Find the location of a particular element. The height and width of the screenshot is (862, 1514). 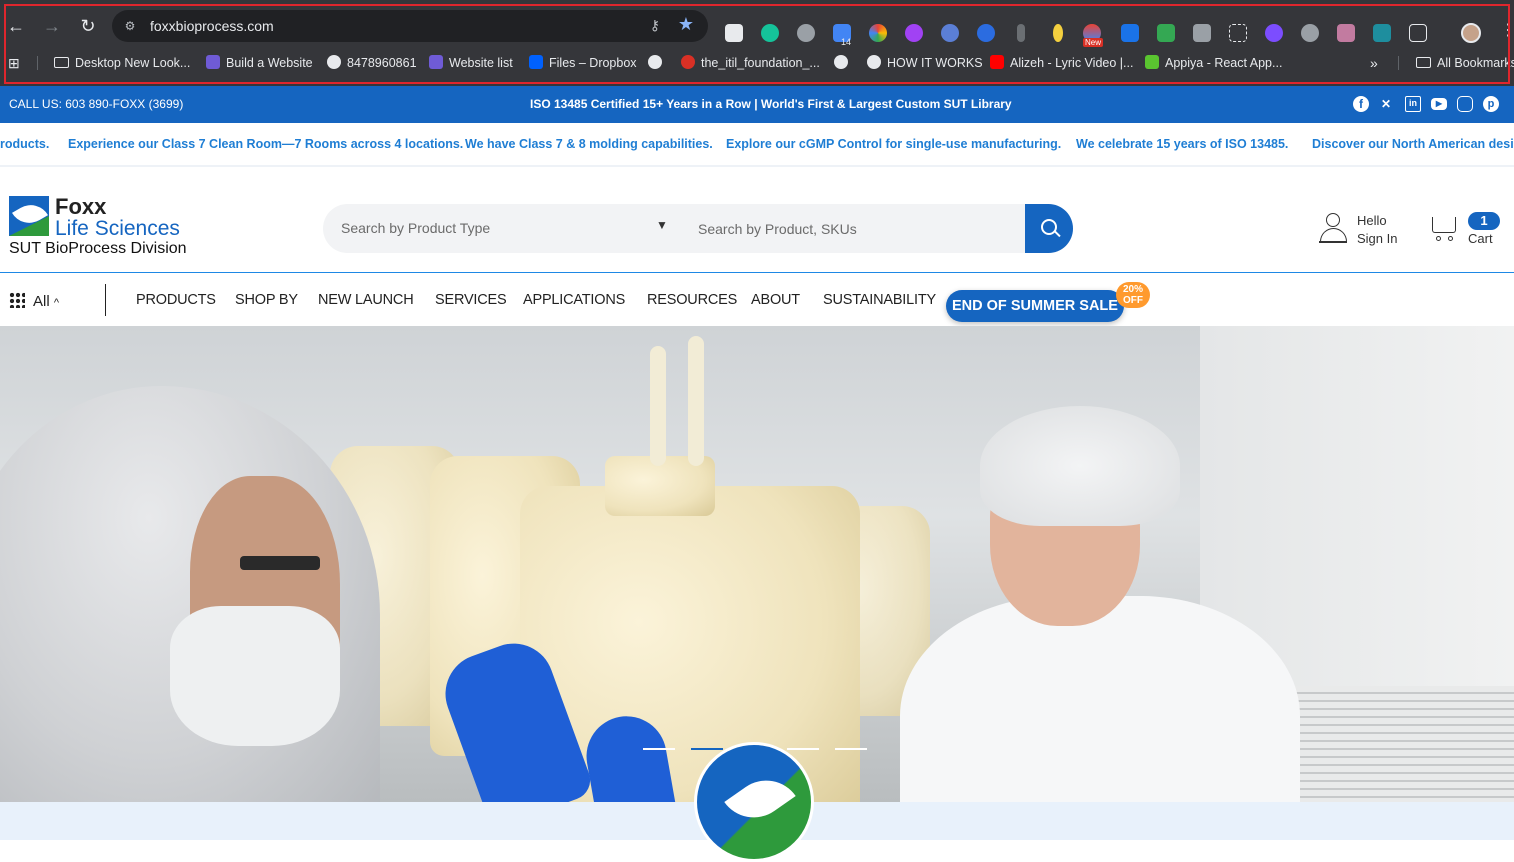

summer-sale-button: END OF SUMMER SALE is located at coordinates (1035, 306).